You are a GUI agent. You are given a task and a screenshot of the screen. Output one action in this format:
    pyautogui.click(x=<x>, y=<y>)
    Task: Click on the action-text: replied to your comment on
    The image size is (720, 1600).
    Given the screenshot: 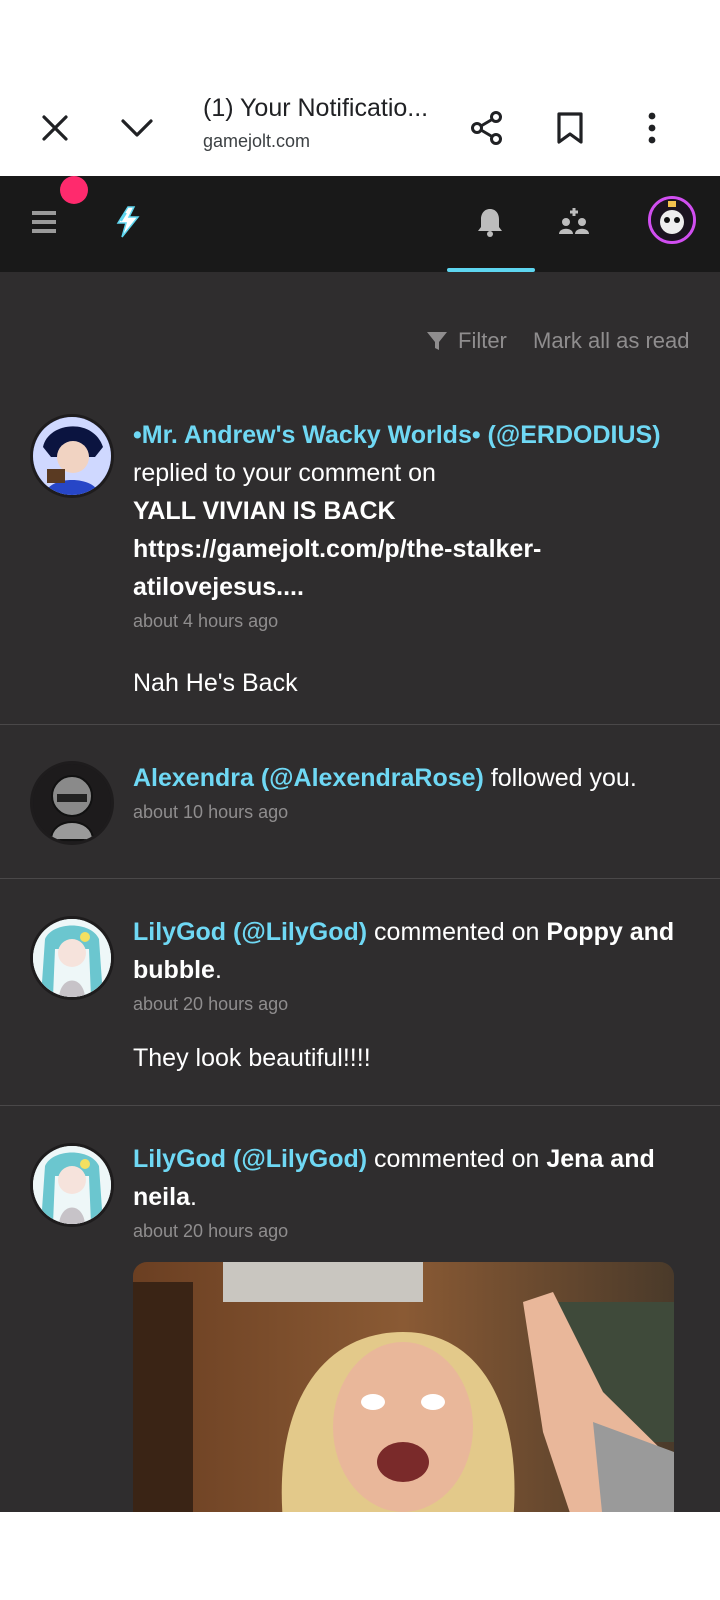 What is the action you would take?
    pyautogui.click(x=284, y=473)
    